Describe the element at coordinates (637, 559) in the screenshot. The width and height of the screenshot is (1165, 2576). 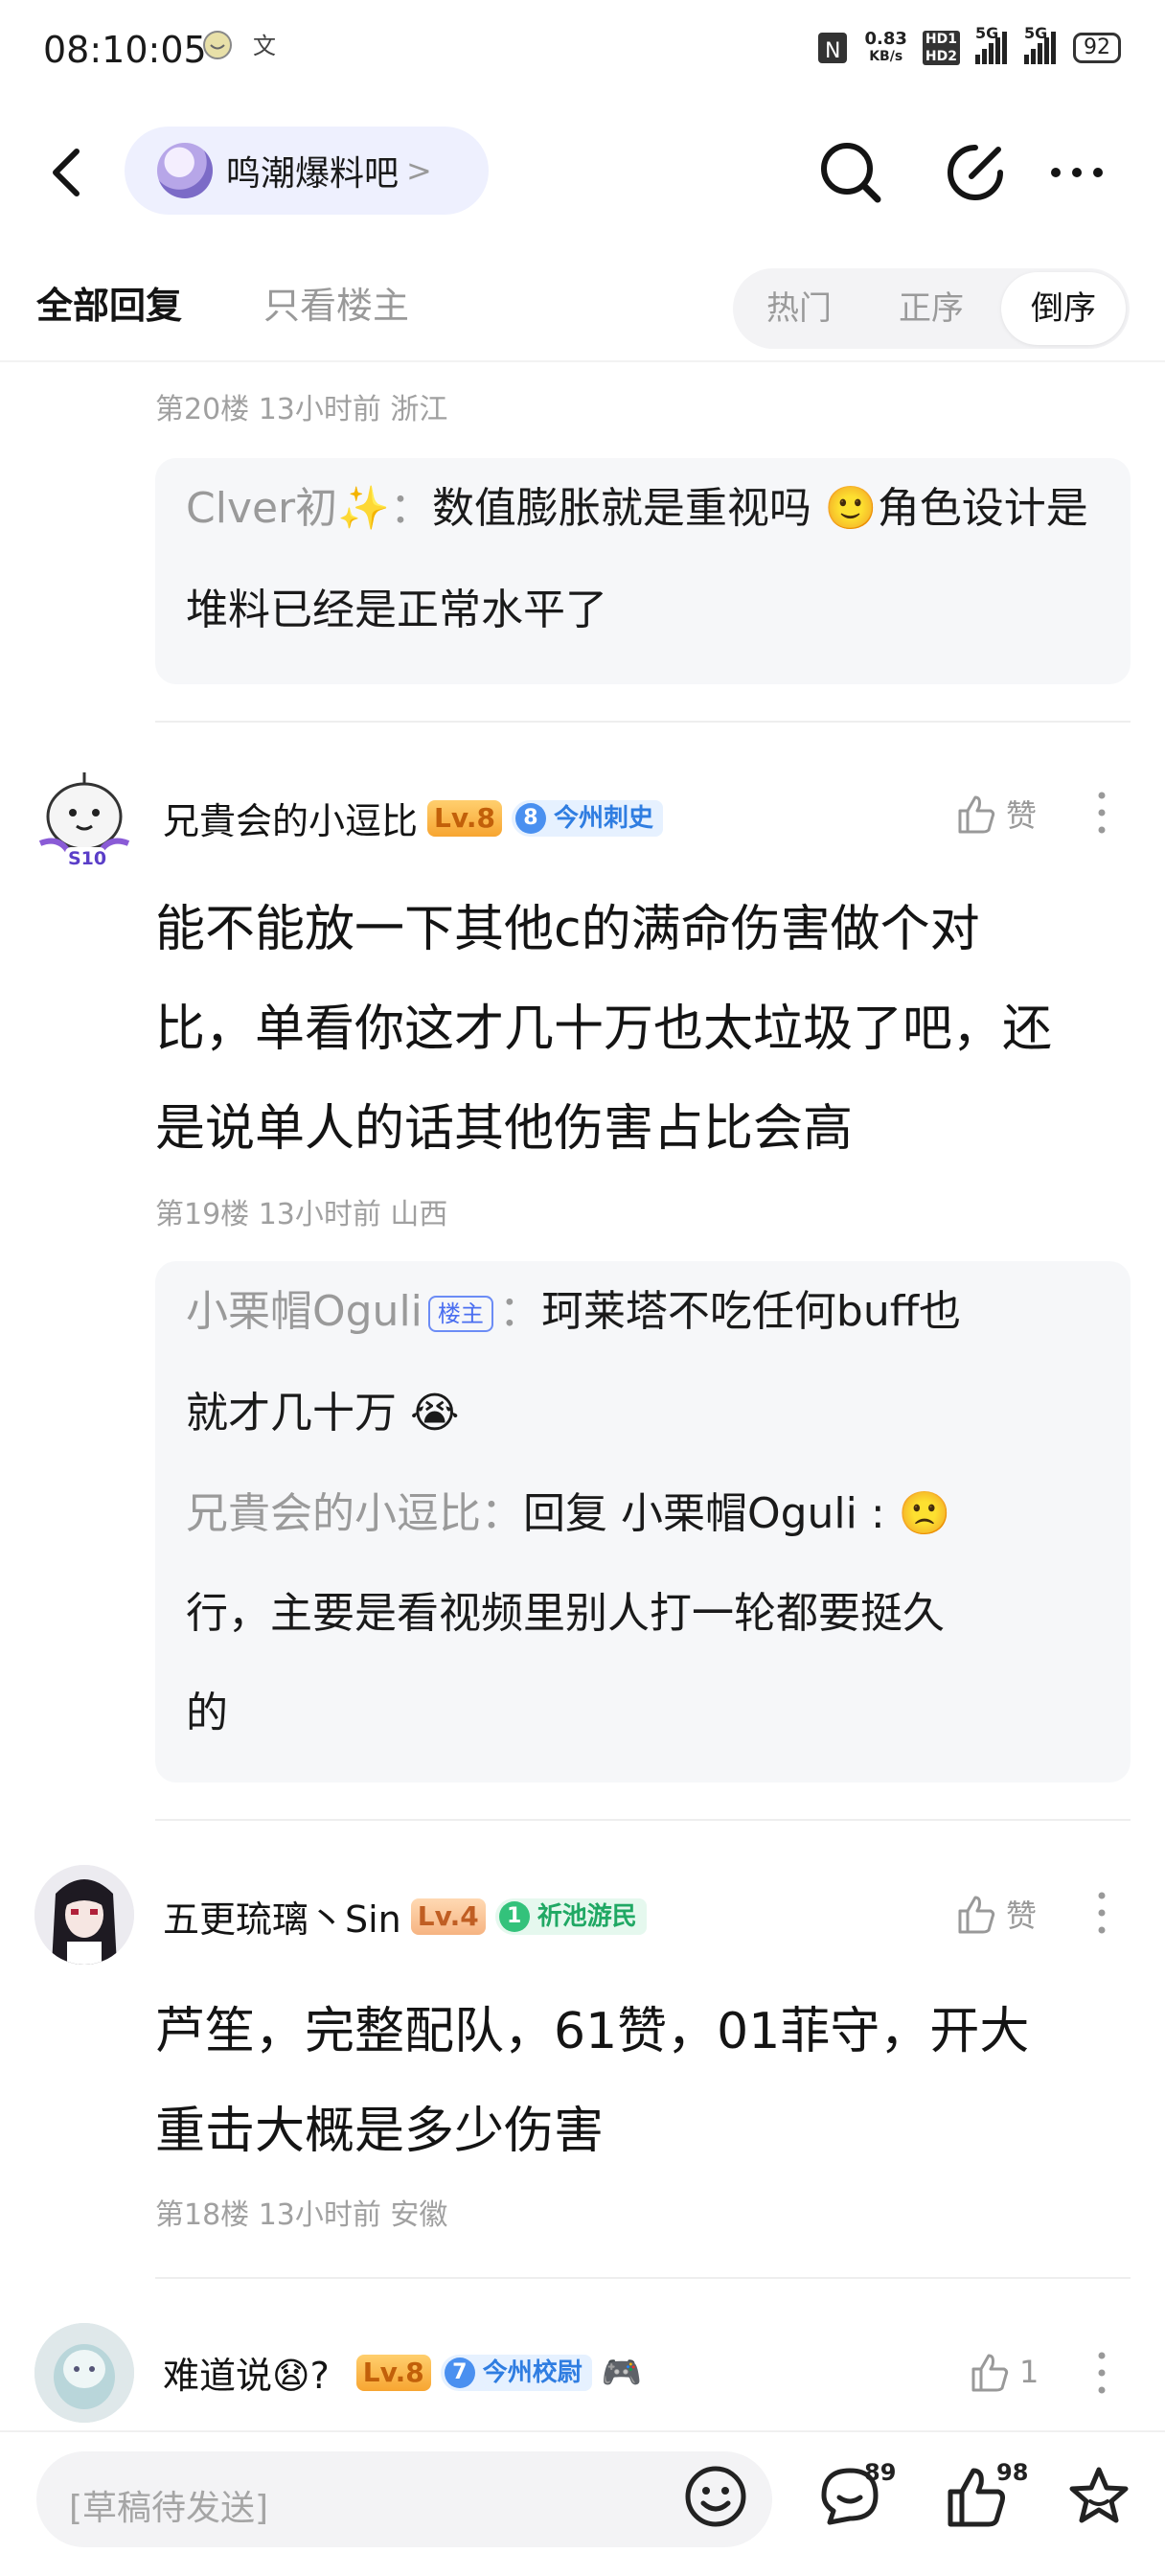
I see `sub-reply: Clver初✨：数值膨胀就是重视吗 🙂角色设计是堆料已经是正常水平了` at that location.